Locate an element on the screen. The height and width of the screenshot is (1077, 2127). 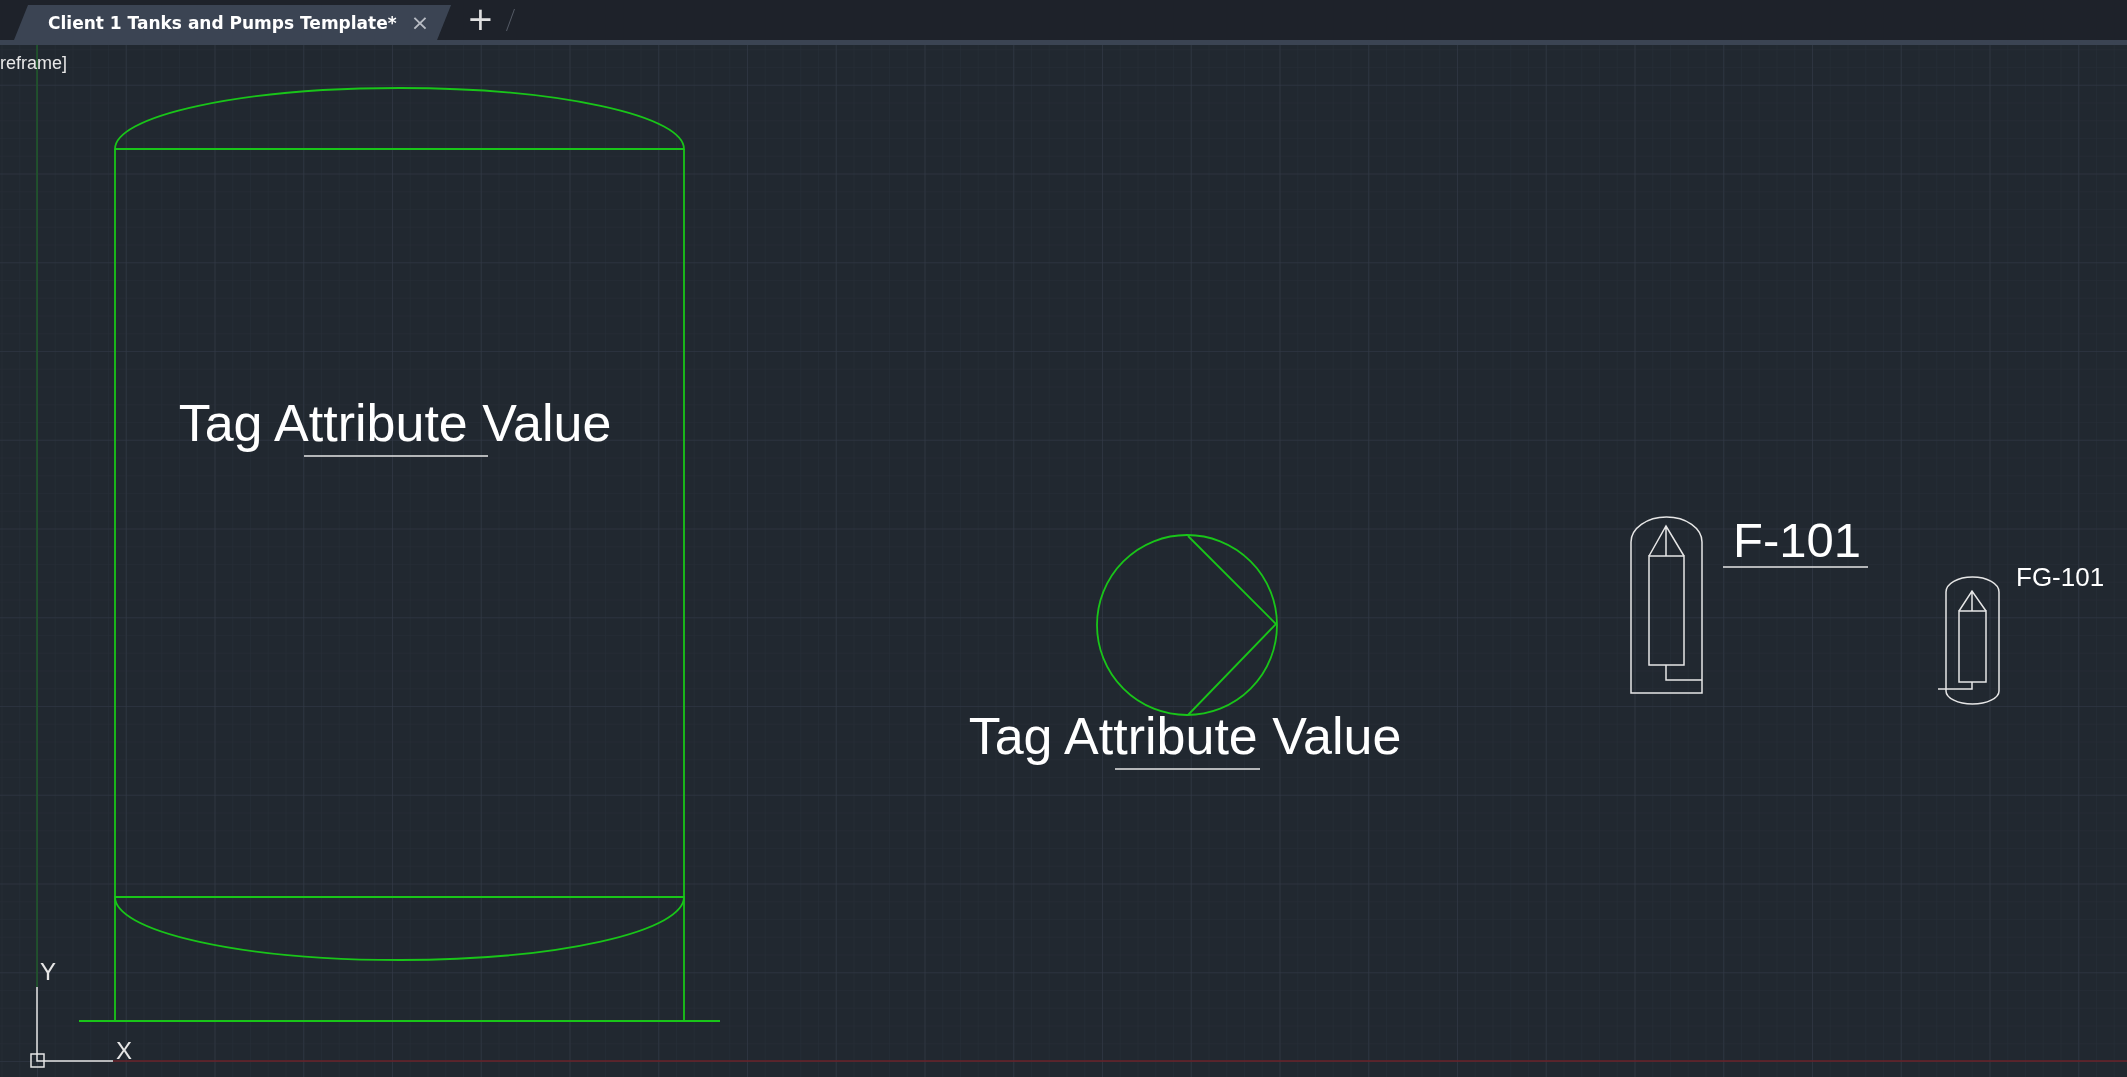
ucs-axes-icon is located at coordinates (72, 1027).